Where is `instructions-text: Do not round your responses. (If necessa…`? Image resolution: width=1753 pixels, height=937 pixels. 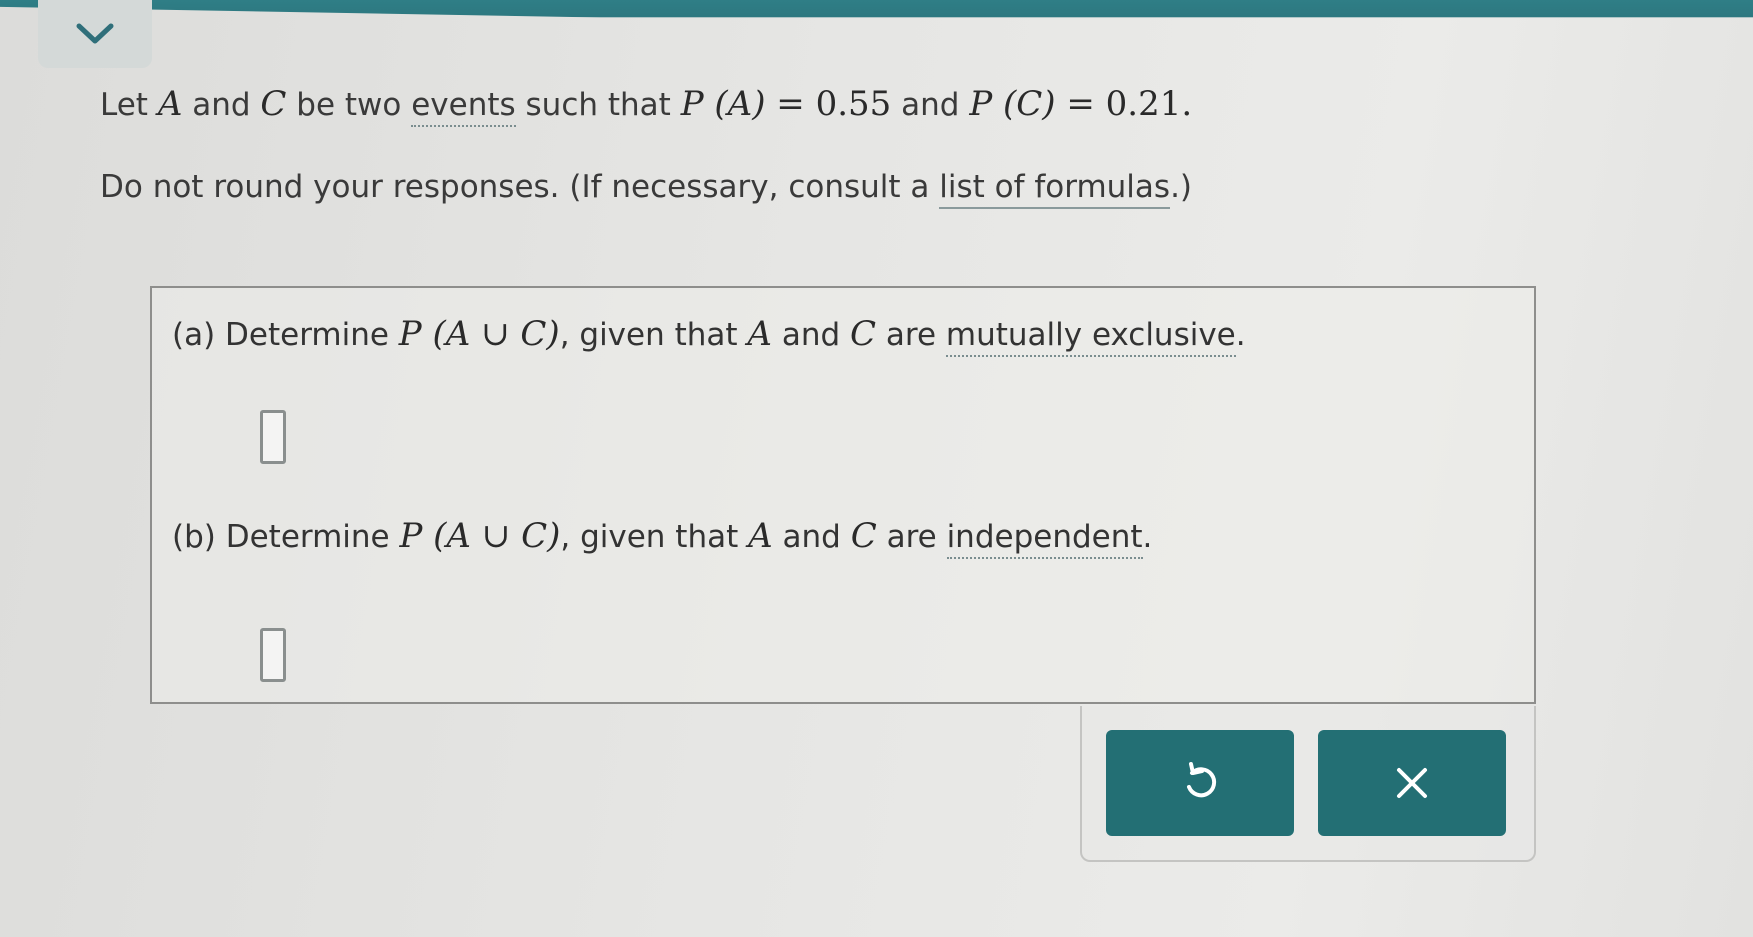
instructions-text: Do not round your responses. (If necessa… is located at coordinates (520, 187).